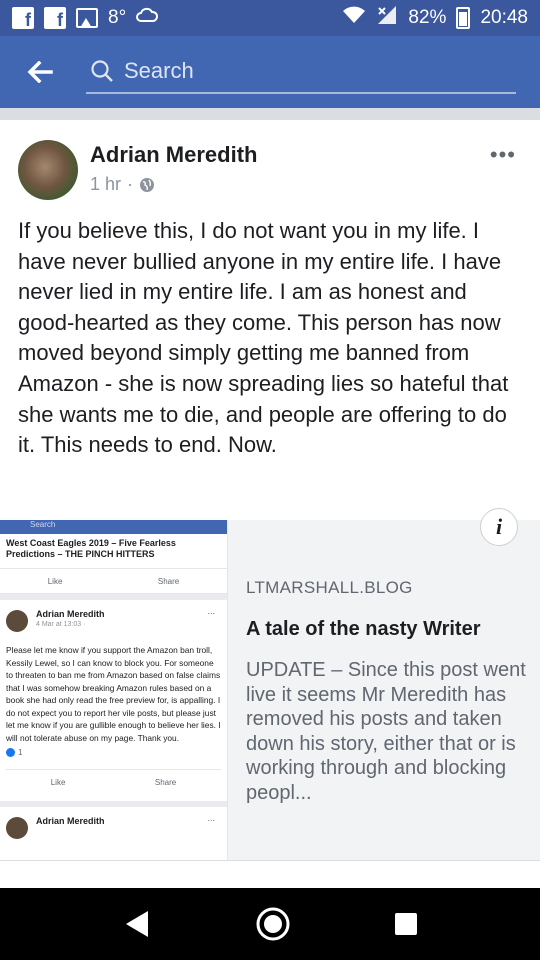 Image resolution: width=540 pixels, height=960 pixels. What do you see at coordinates (102, 71) in the screenshot?
I see `search-icon` at bounding box center [102, 71].